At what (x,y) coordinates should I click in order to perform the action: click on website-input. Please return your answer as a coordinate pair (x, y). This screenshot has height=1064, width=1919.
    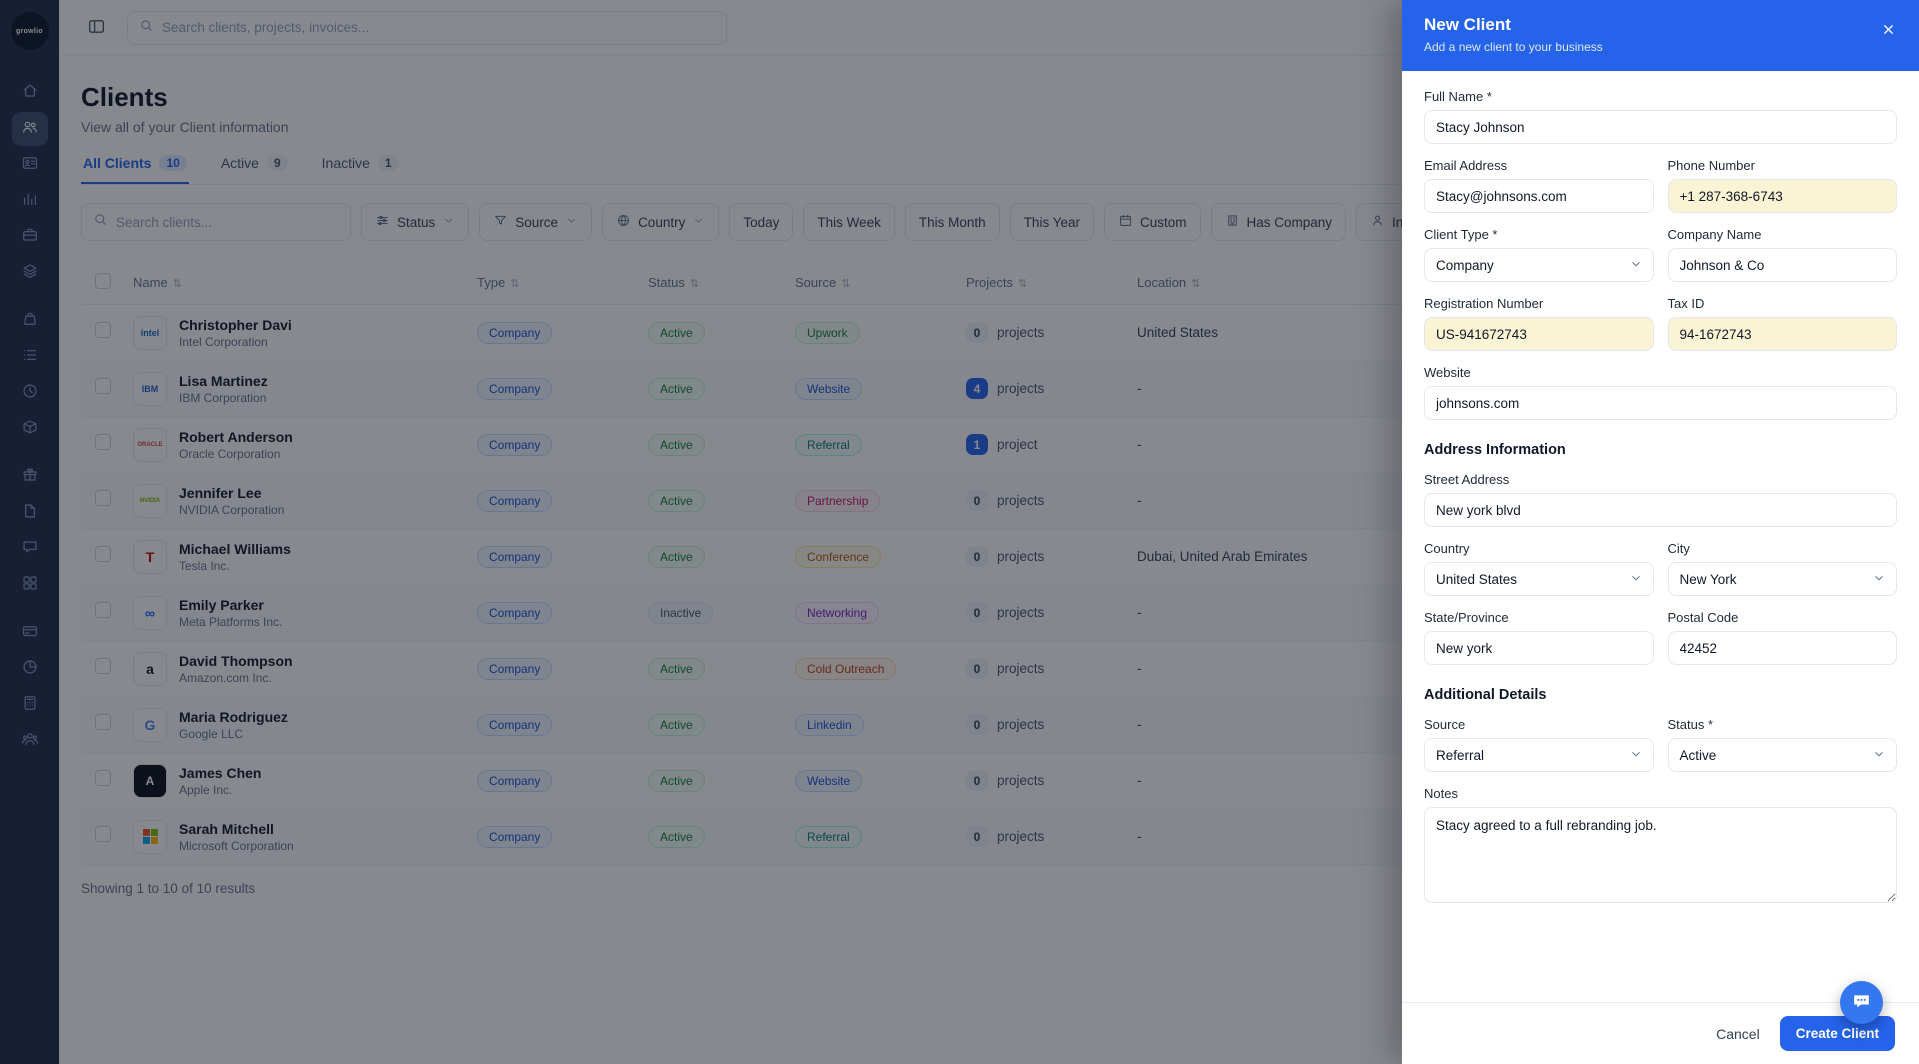
    Looking at the image, I should click on (1660, 403).